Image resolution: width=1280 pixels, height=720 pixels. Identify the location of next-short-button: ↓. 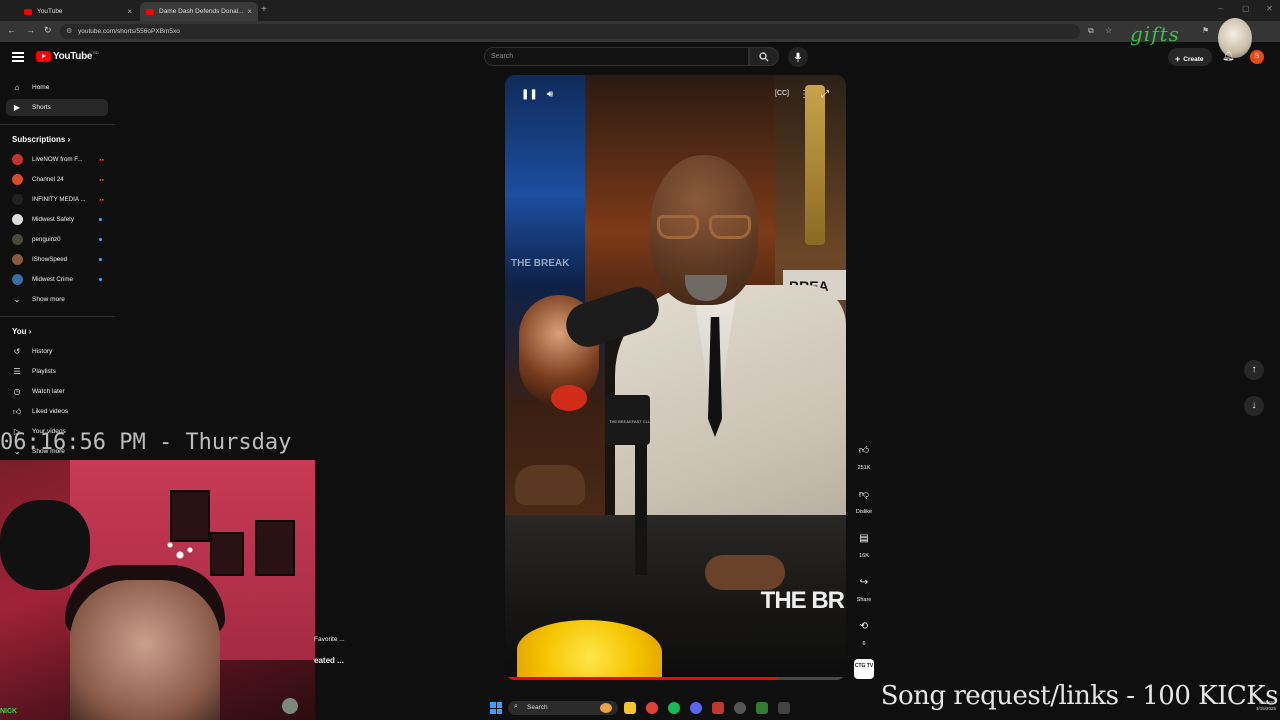
(1254, 406).